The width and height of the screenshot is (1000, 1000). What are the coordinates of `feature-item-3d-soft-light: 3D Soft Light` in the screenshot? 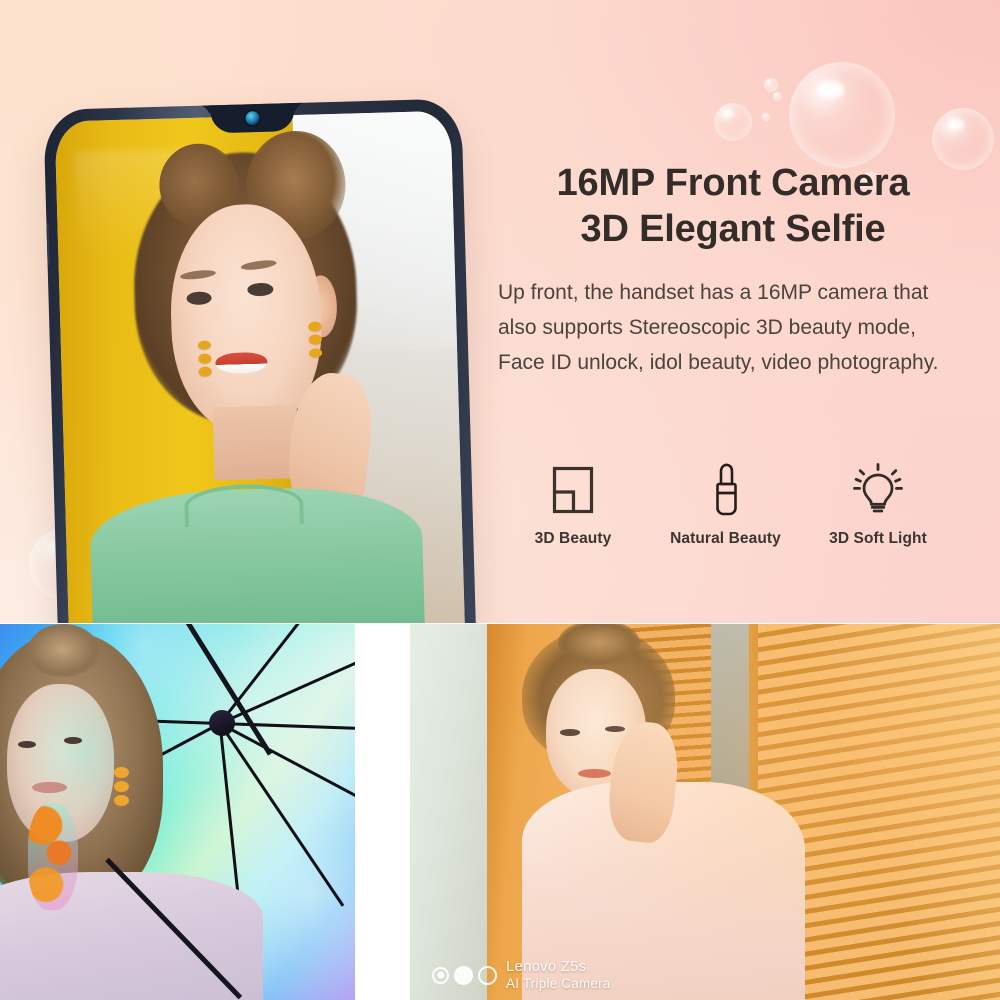 It's located at (878, 505).